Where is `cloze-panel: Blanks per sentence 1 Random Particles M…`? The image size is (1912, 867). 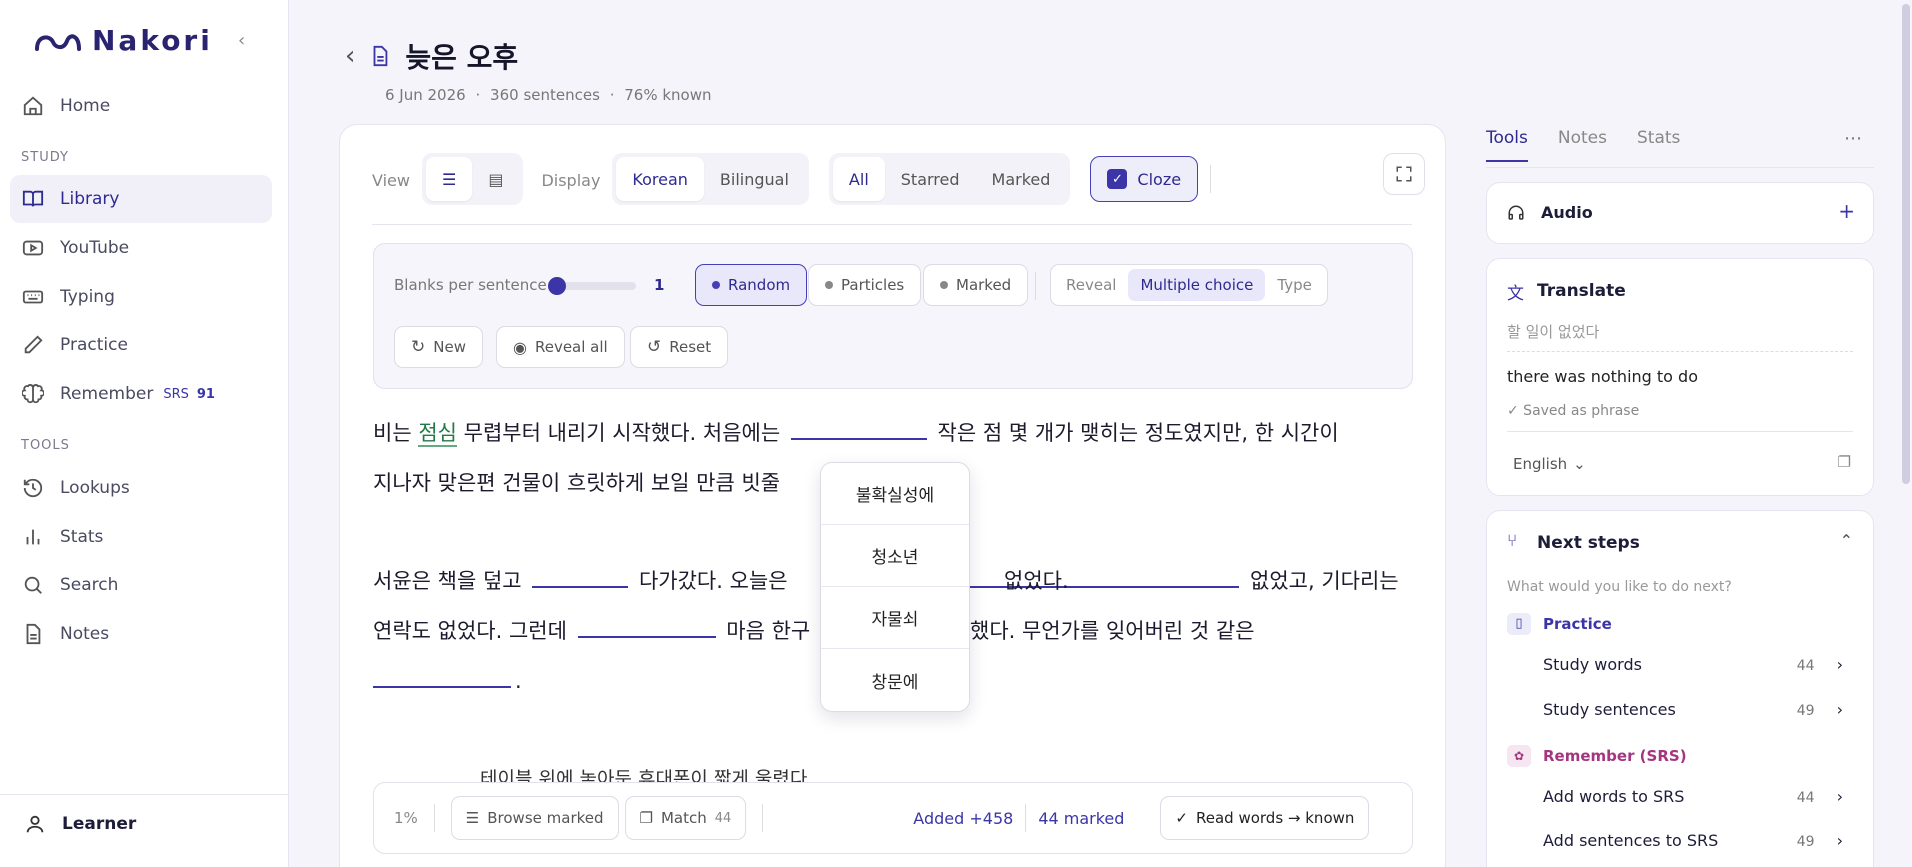
cloze-panel: Blanks per sentence 1 Random Particles M… is located at coordinates (893, 316).